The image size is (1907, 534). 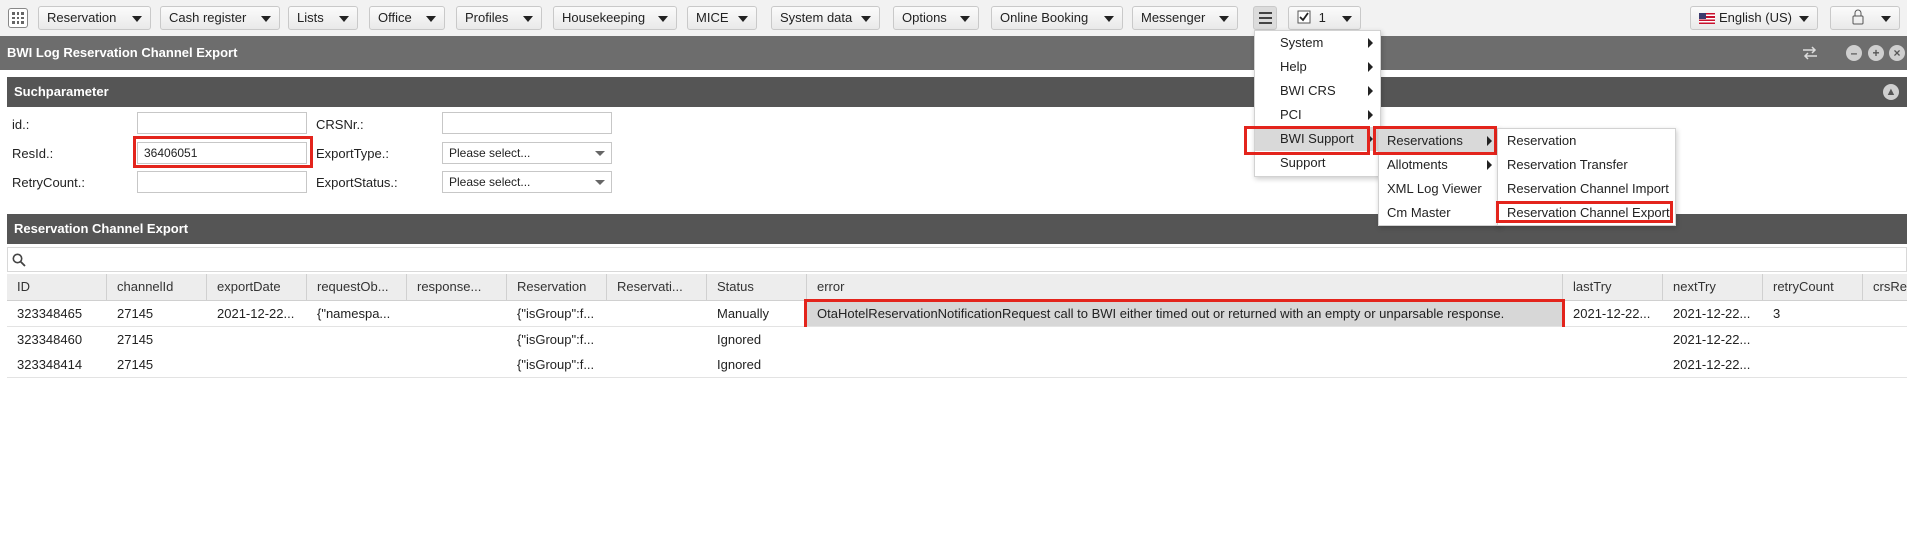 What do you see at coordinates (222, 153) in the screenshot?
I see `resid-input: 36406051` at bounding box center [222, 153].